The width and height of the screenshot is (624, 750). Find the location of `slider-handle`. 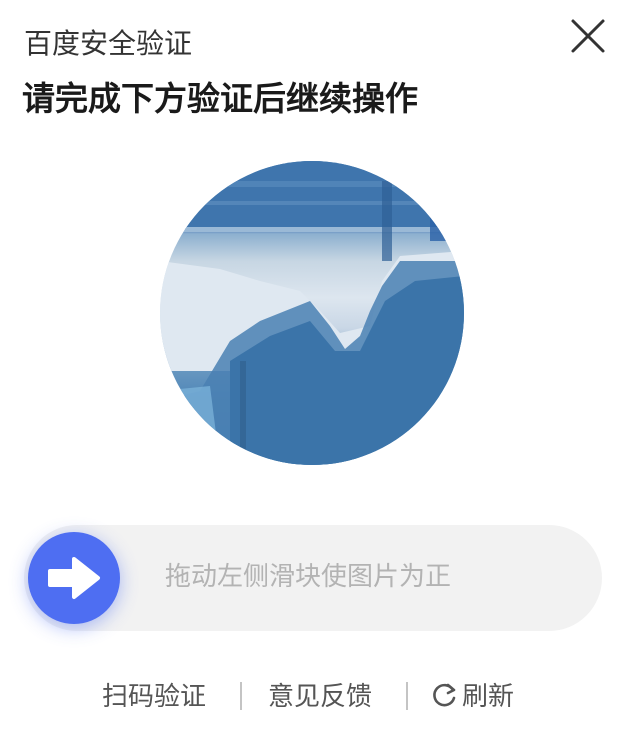

slider-handle is located at coordinates (74, 578).